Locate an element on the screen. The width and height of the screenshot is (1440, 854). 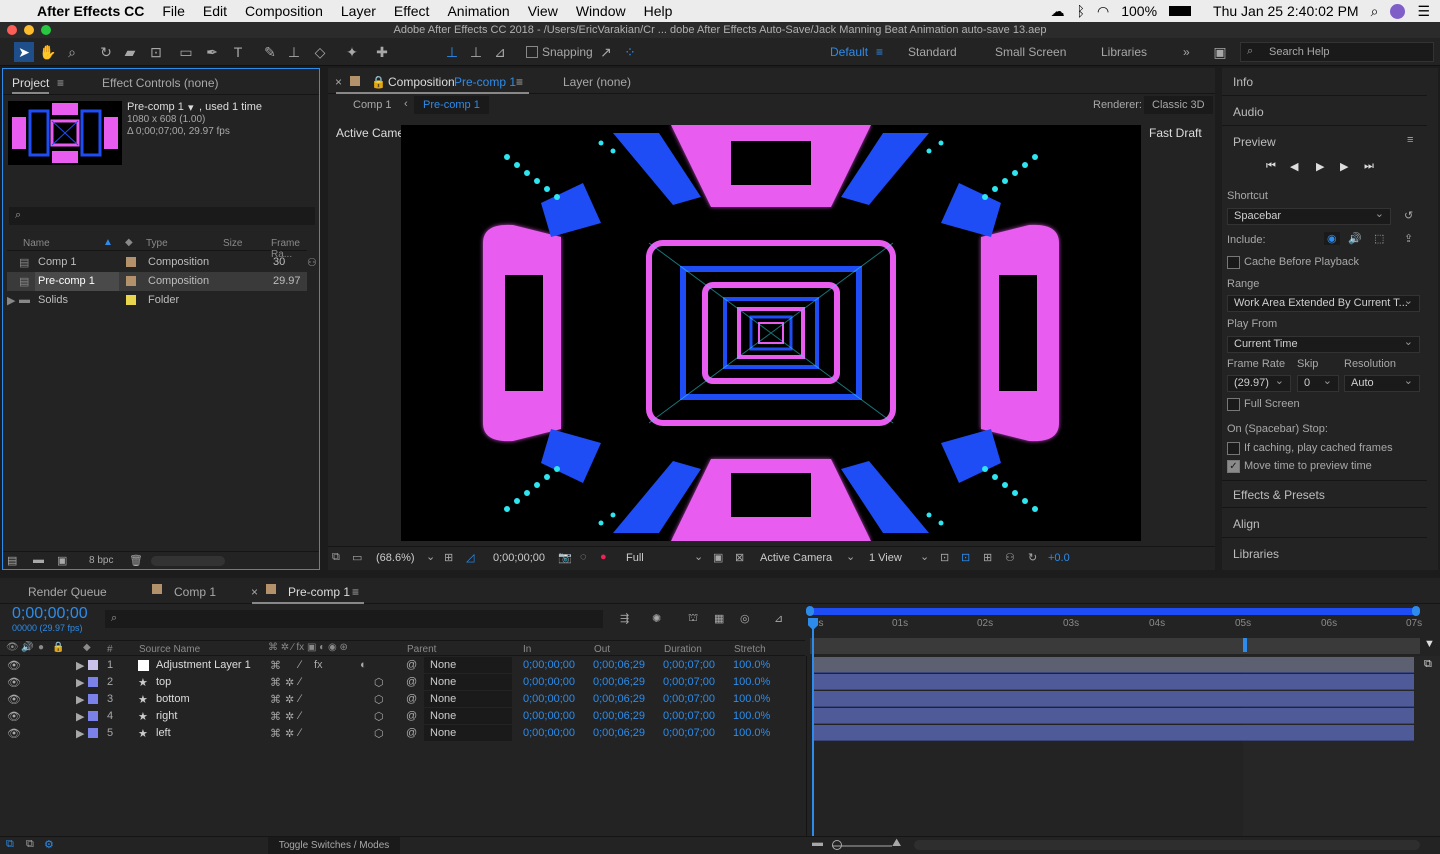
sync-settings-icon: ▣ is located at coordinates (1220, 52).